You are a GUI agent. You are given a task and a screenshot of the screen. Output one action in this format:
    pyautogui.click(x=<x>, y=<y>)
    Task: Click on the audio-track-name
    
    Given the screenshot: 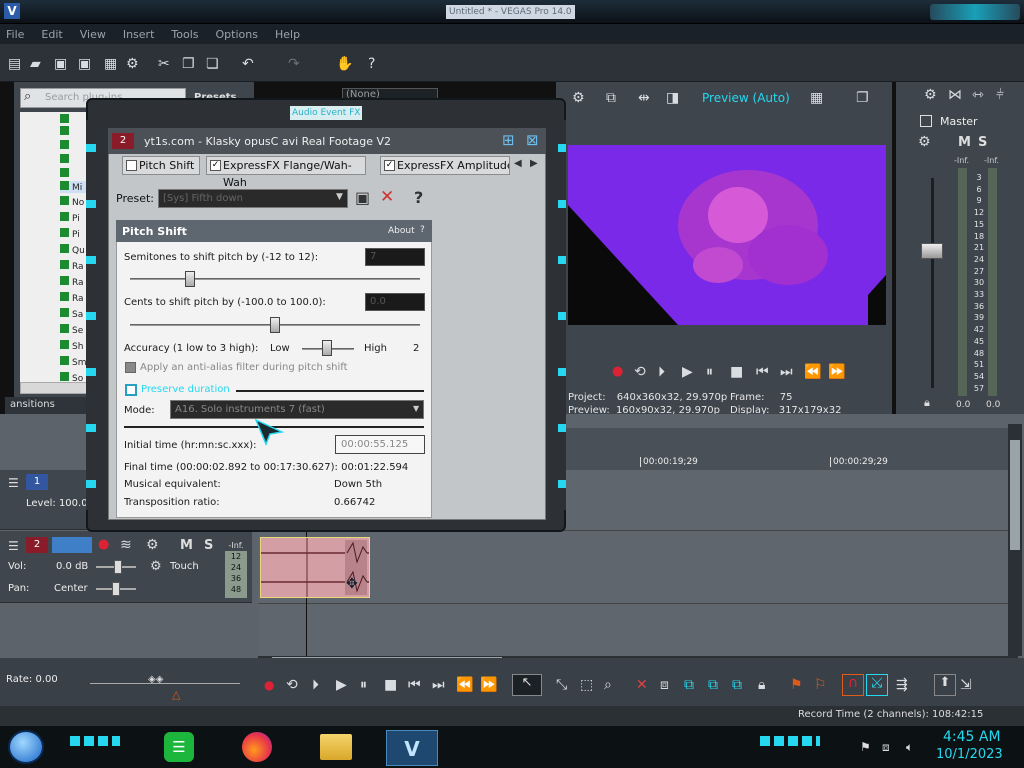 What is the action you would take?
    pyautogui.click(x=72, y=545)
    